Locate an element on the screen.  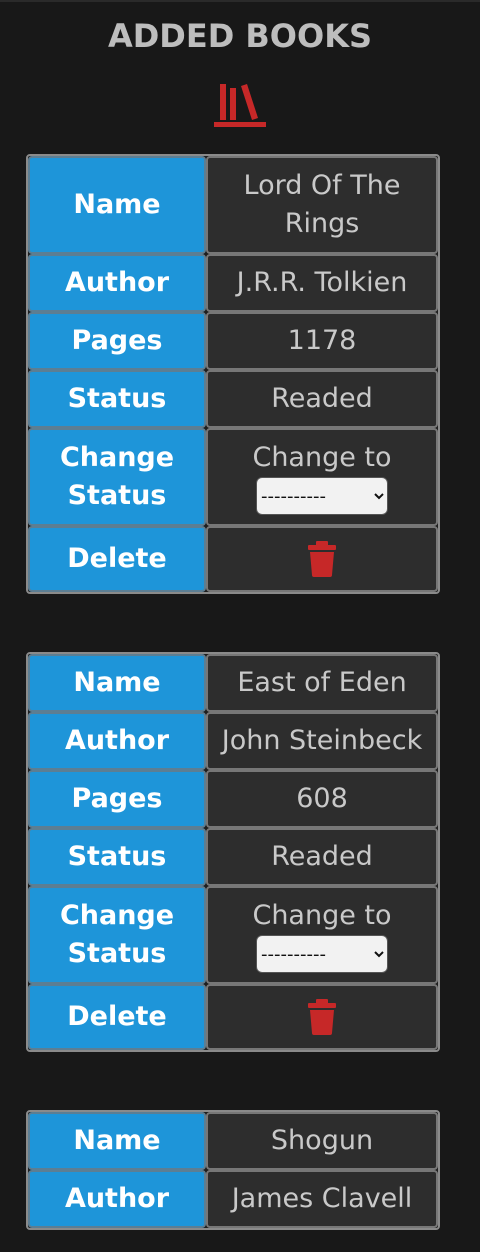
book-pages: 1178 is located at coordinates (322, 341).